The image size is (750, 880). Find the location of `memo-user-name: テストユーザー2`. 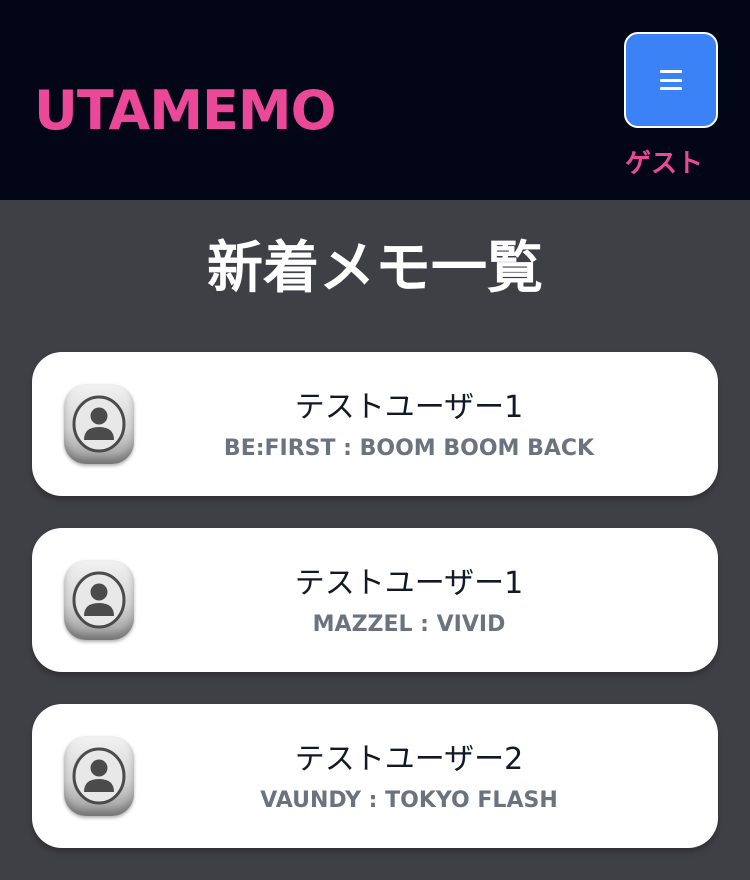

memo-user-name: テストユーザー2 is located at coordinates (409, 759).